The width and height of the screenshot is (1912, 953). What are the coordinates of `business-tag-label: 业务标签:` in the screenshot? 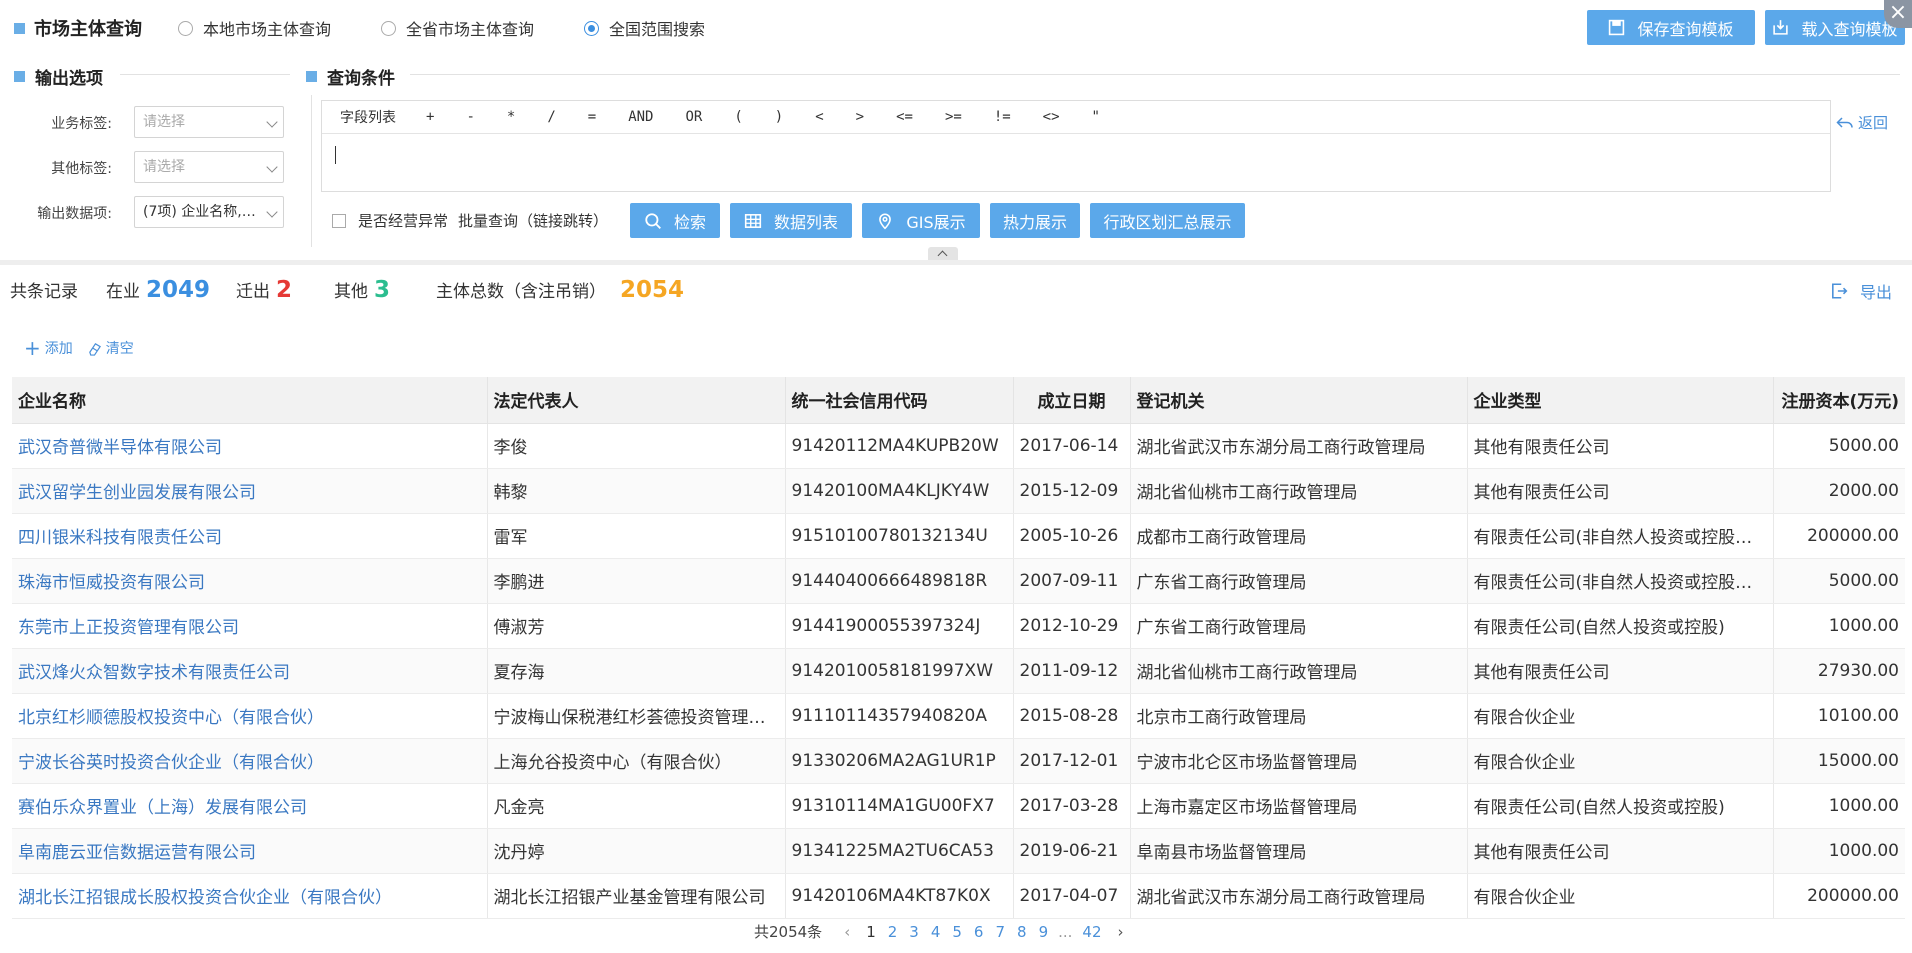 It's located at (81, 124).